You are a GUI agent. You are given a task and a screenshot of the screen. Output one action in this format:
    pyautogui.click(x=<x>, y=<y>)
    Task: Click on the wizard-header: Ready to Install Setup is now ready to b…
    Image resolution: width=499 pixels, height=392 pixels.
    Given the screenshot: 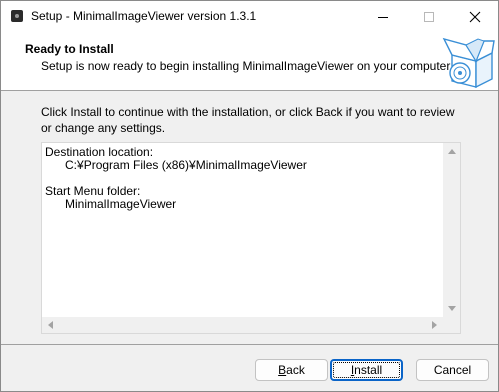 What is the action you would take?
    pyautogui.click(x=249, y=61)
    